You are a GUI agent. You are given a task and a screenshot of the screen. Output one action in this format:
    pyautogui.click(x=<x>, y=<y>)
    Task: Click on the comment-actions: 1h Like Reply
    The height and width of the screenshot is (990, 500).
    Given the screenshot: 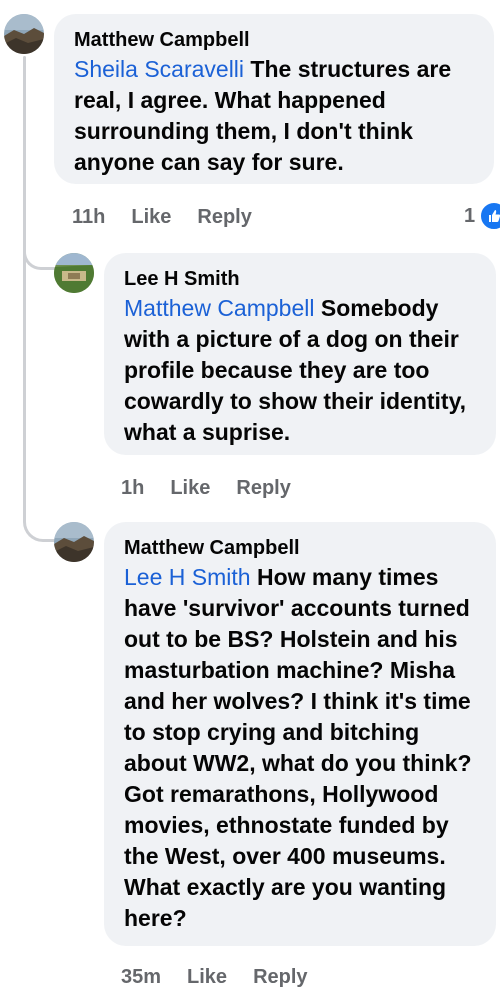 What is the action you would take?
    pyautogui.click(x=219, y=488)
    